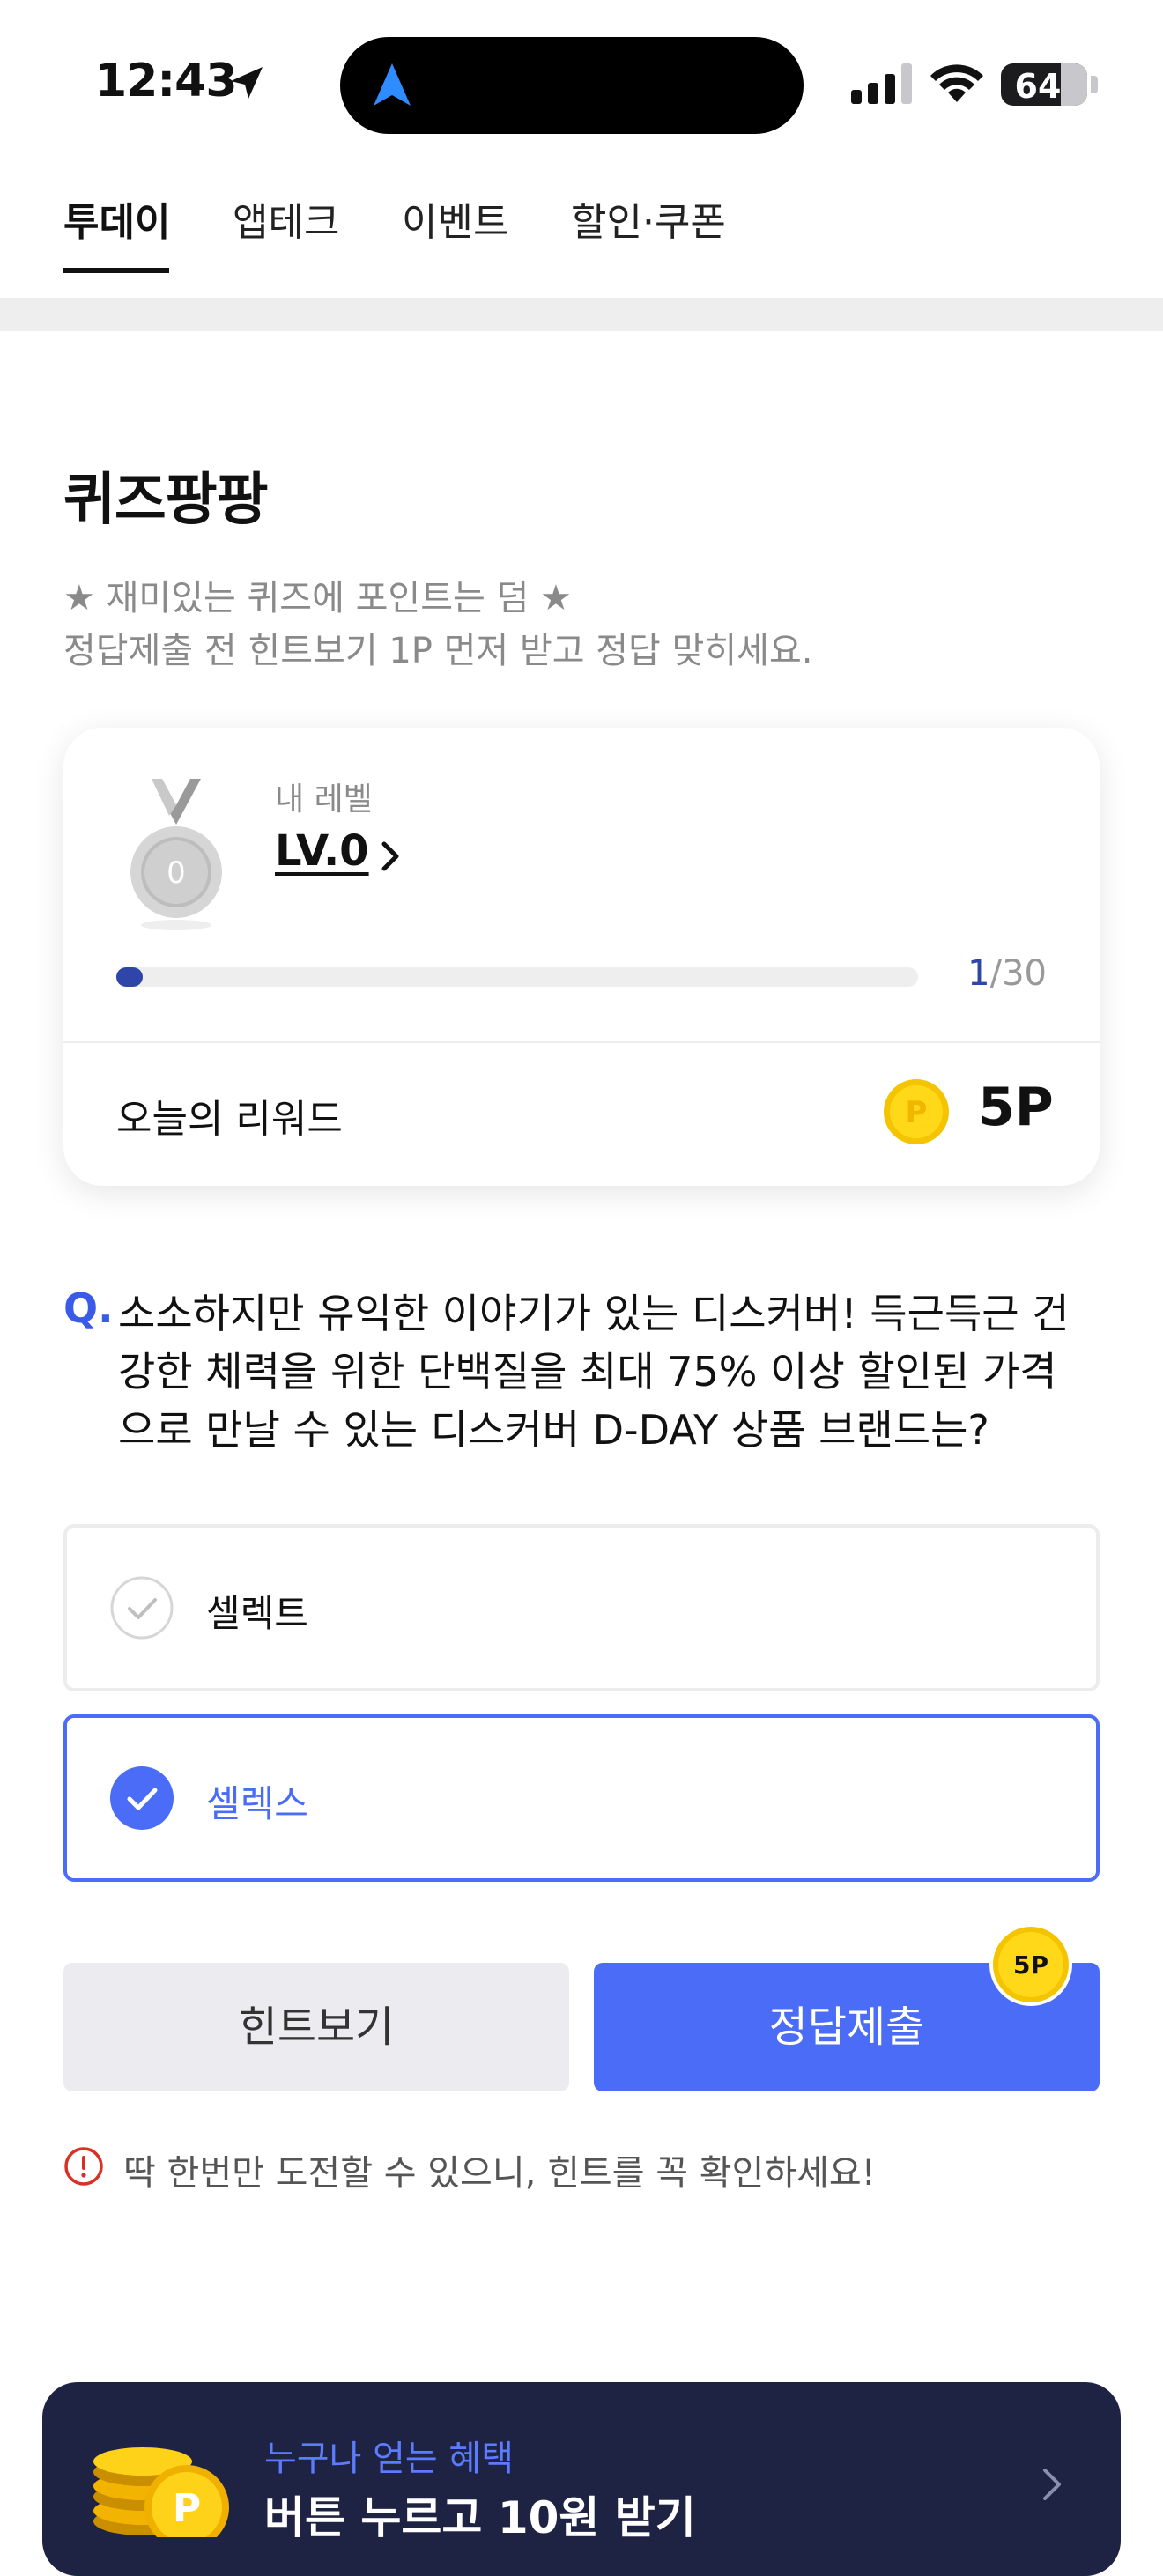  What do you see at coordinates (480, 2517) in the screenshot?
I see `banner-title: 버튼 누르고 10원 받기` at bounding box center [480, 2517].